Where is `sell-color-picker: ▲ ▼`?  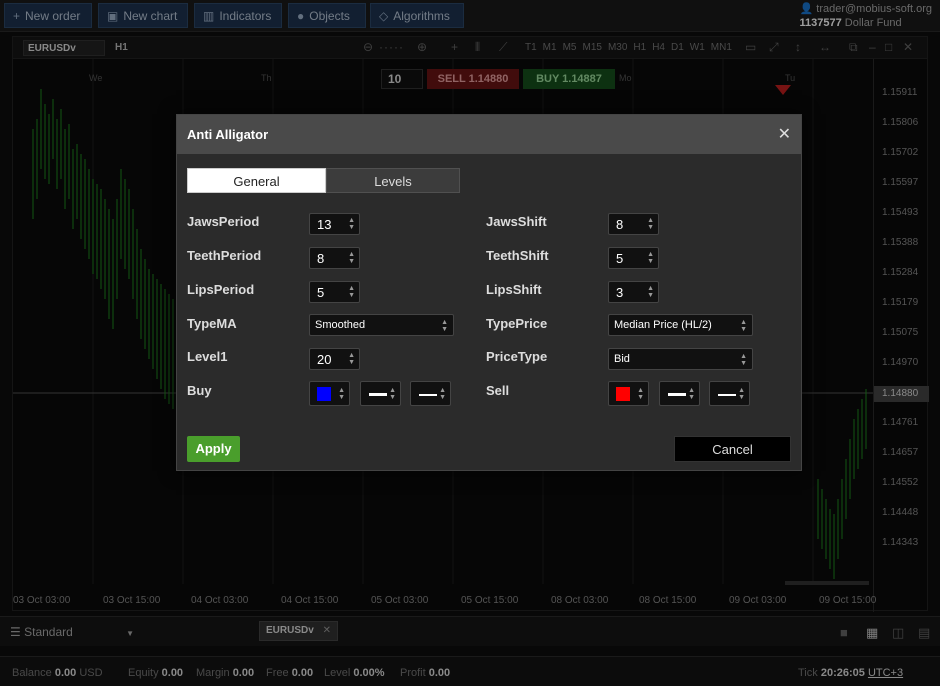 sell-color-picker: ▲ ▼ is located at coordinates (628, 393).